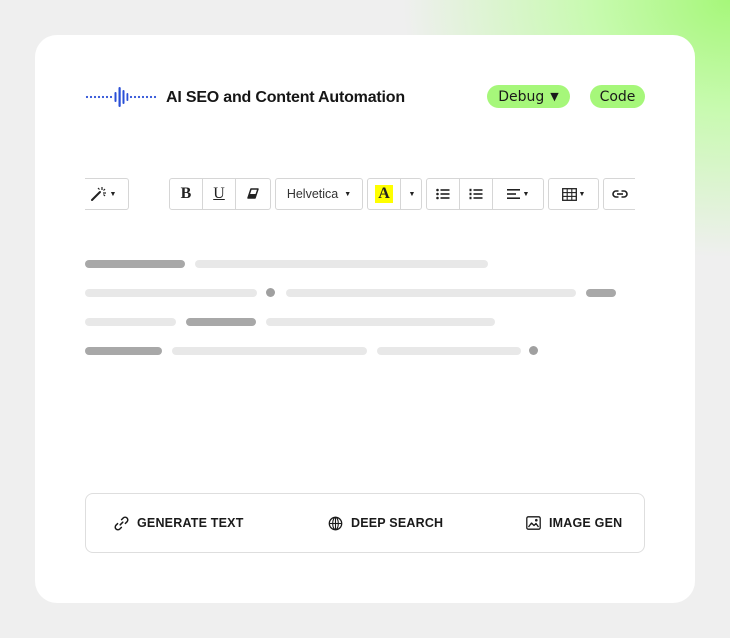  Describe the element at coordinates (121, 97) in the screenshot. I see `sound-wave-icon` at that location.